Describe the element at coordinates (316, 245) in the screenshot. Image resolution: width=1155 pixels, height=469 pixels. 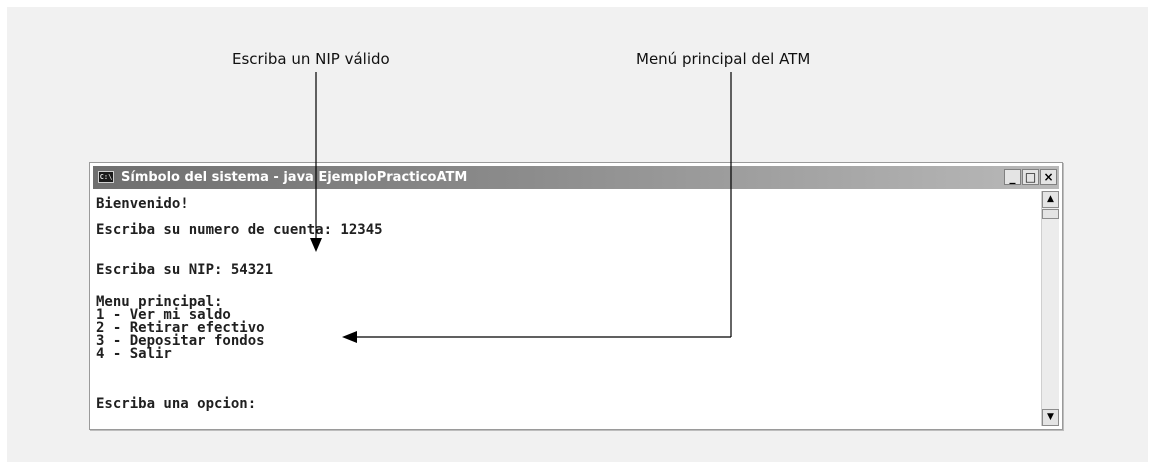
I see `pin-arrowhead-icon` at that location.